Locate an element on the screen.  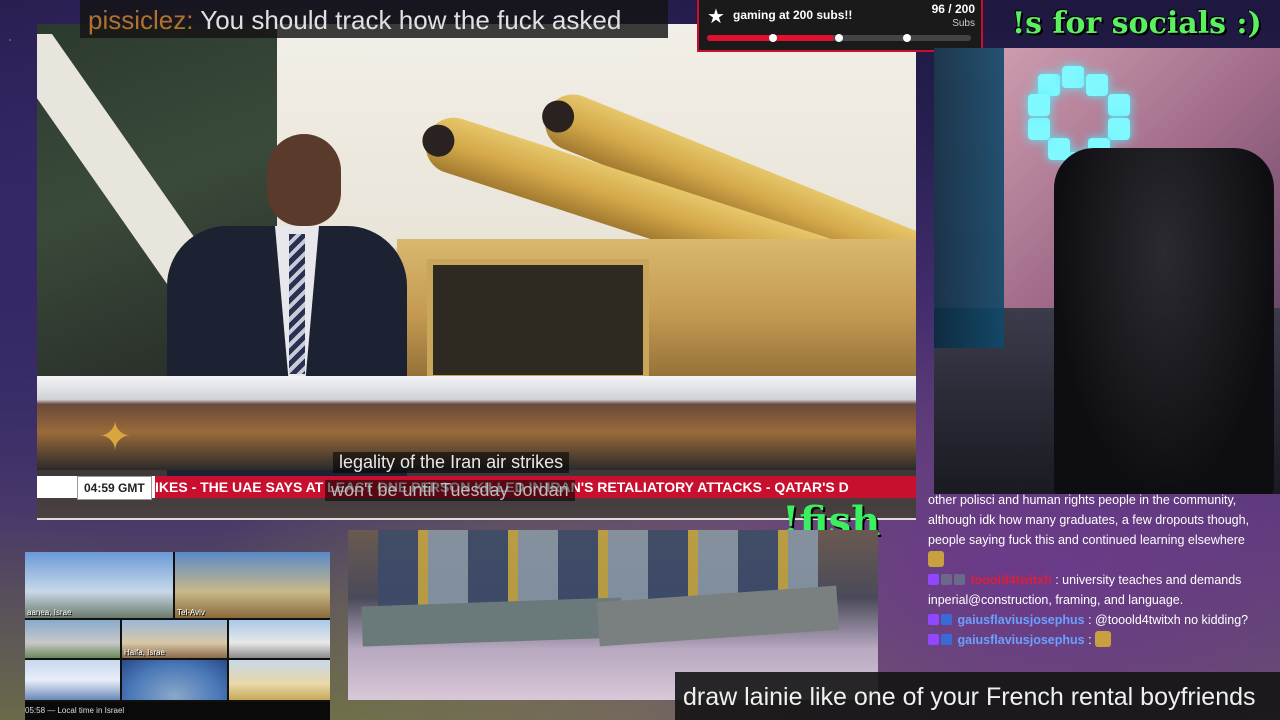
mod-badge-icon is located at coordinates (959, 579).